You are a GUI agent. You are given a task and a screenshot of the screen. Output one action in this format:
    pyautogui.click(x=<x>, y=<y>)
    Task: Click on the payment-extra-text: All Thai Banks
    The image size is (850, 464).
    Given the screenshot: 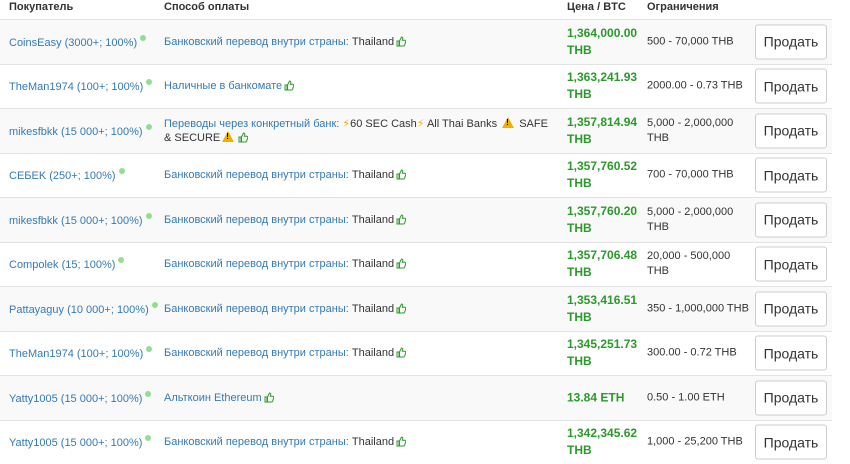 What is the action you would take?
    pyautogui.click(x=462, y=124)
    